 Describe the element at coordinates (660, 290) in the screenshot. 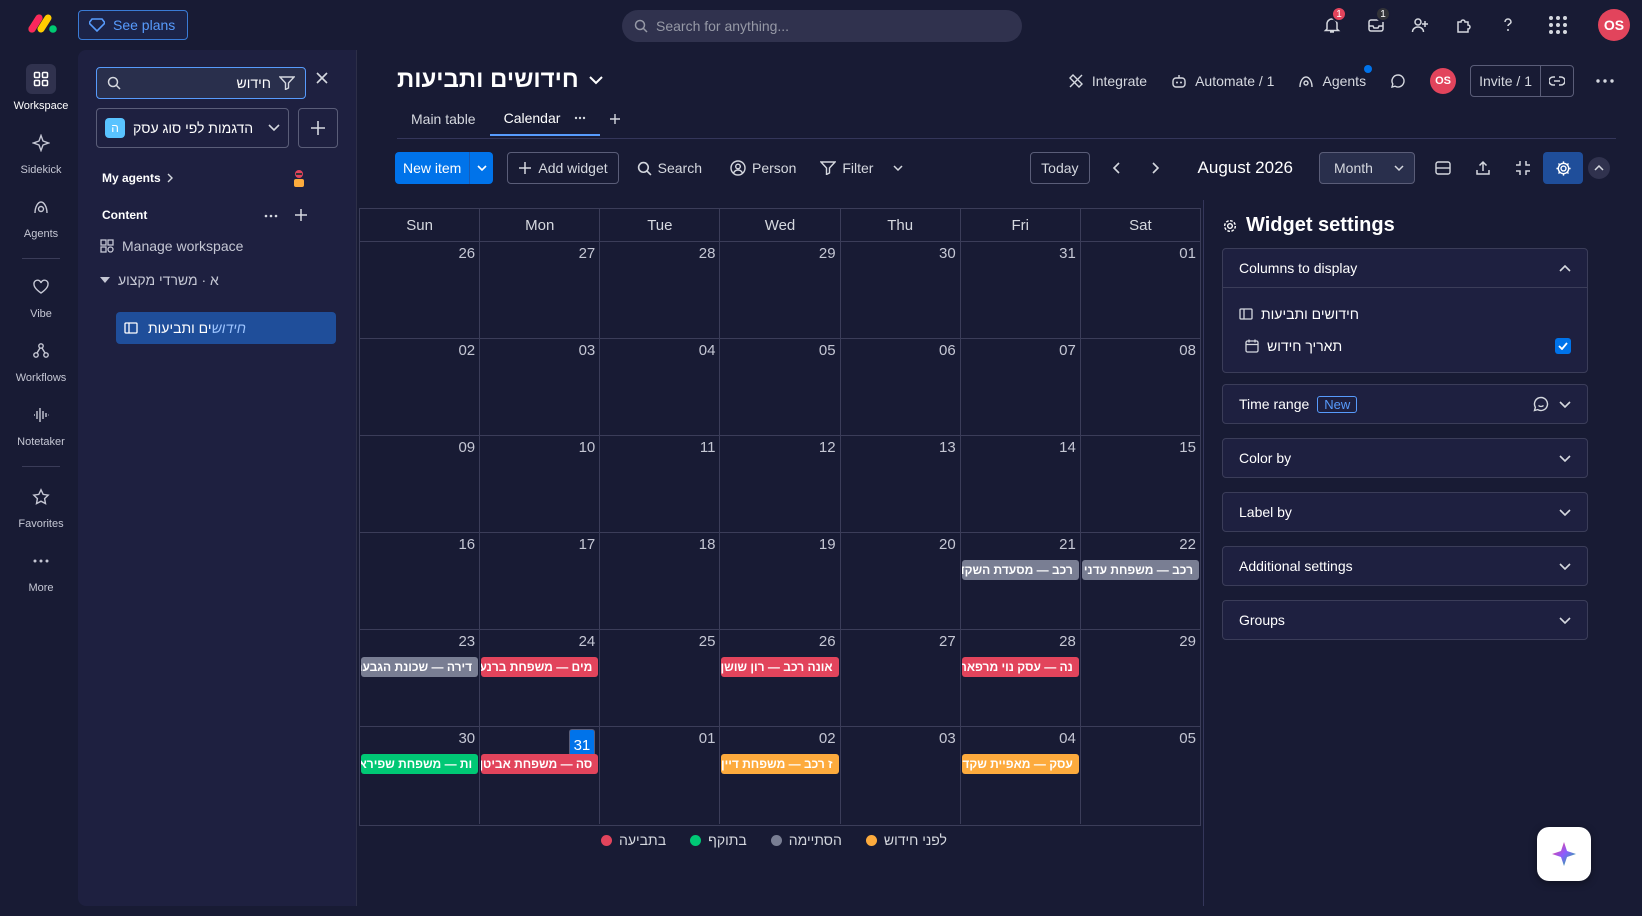

I see `calendar-day-cell: 28` at that location.